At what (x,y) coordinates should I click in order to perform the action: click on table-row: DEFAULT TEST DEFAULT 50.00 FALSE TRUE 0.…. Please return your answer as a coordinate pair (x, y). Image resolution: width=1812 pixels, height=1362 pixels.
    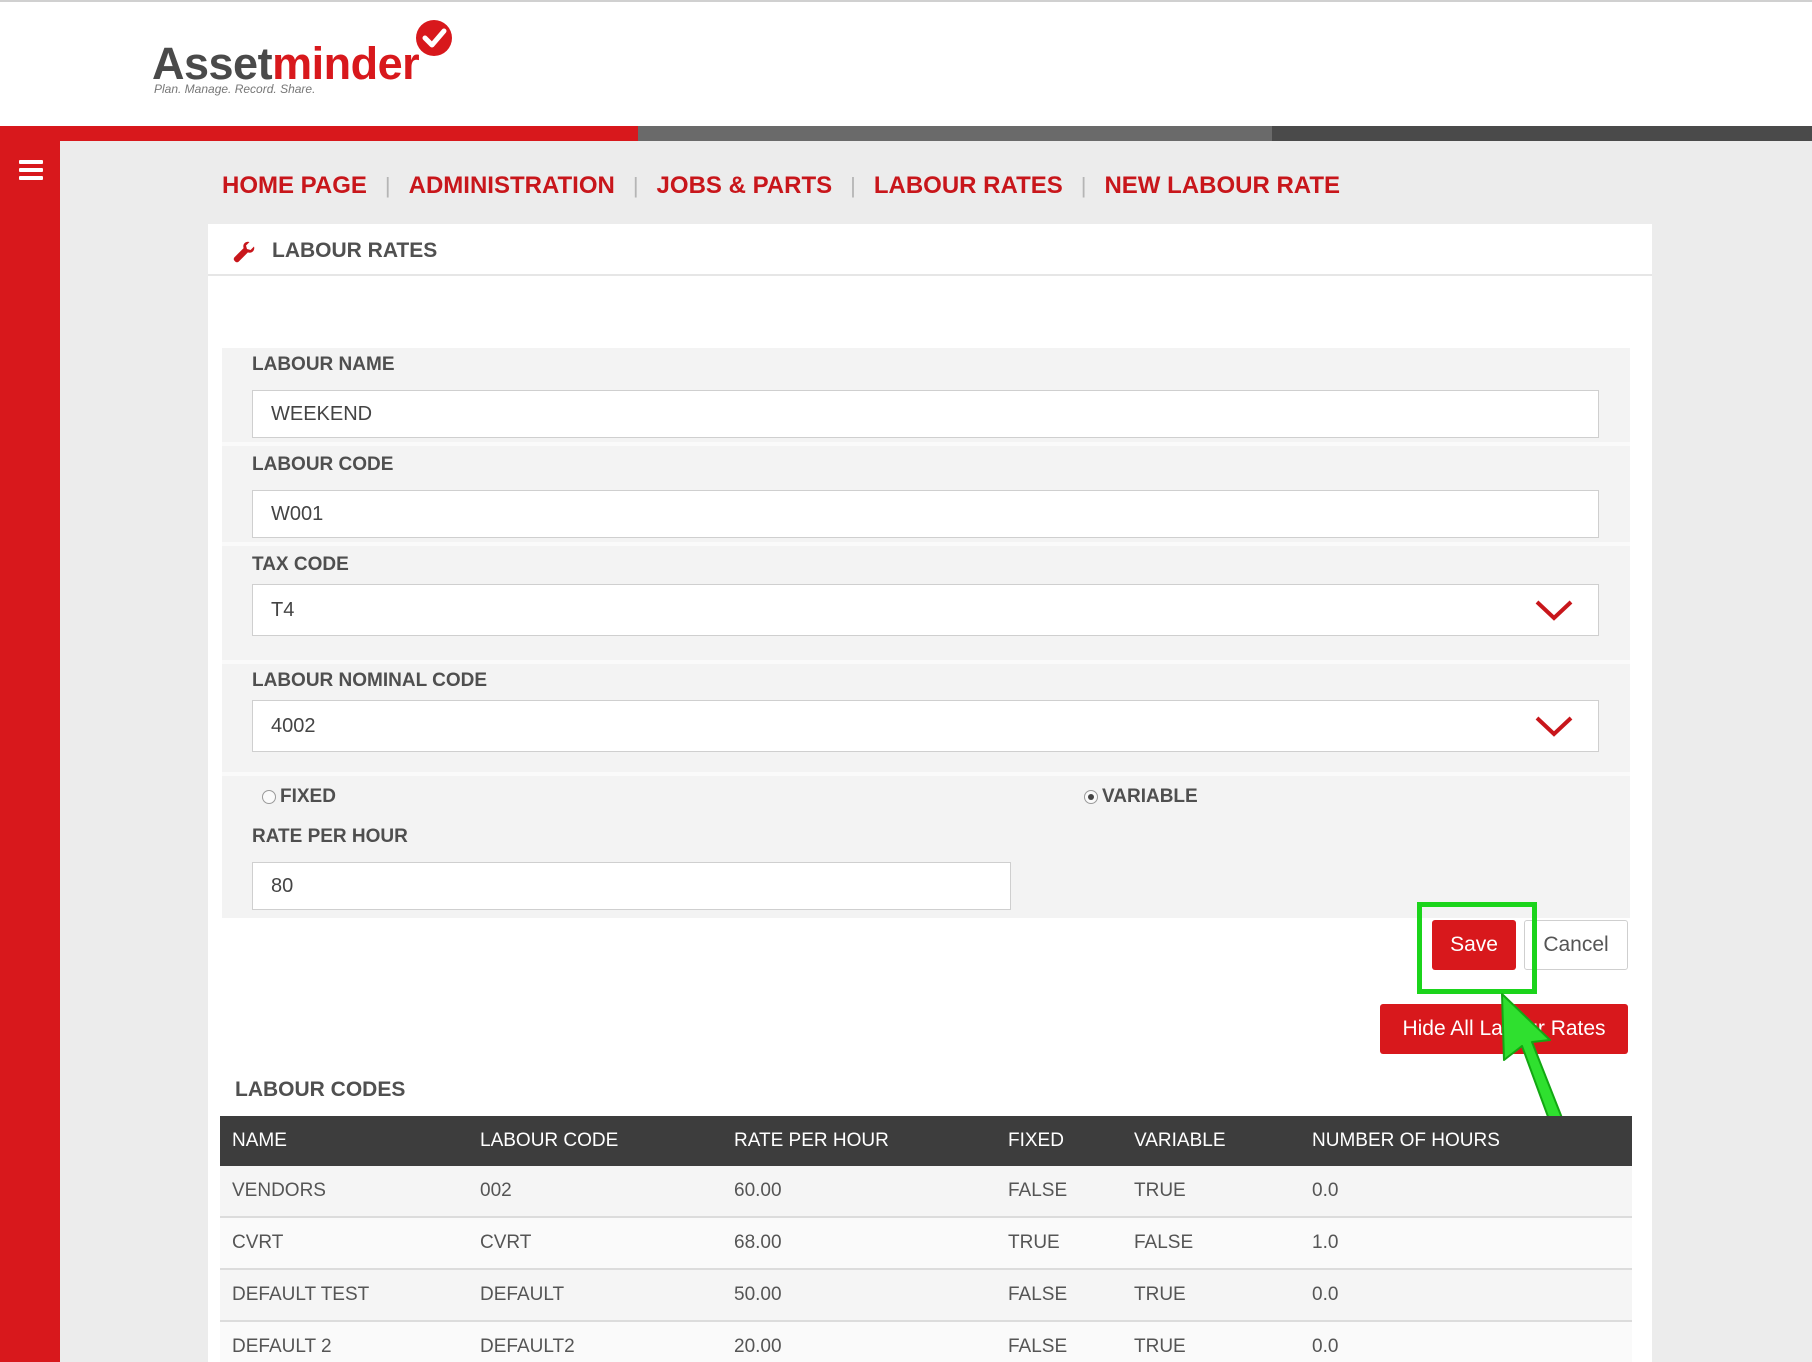
    Looking at the image, I should click on (926, 1296).